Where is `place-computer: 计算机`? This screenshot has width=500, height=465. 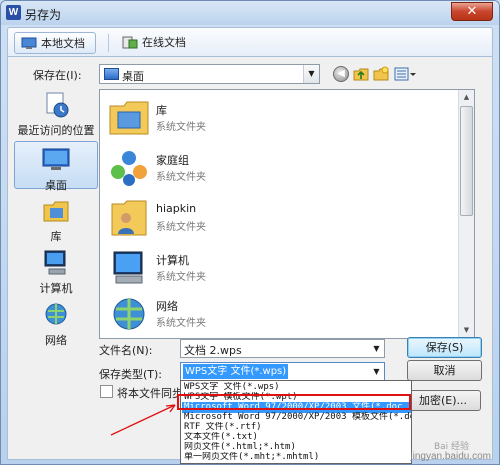 place-computer: 计算机 is located at coordinates (56, 272).